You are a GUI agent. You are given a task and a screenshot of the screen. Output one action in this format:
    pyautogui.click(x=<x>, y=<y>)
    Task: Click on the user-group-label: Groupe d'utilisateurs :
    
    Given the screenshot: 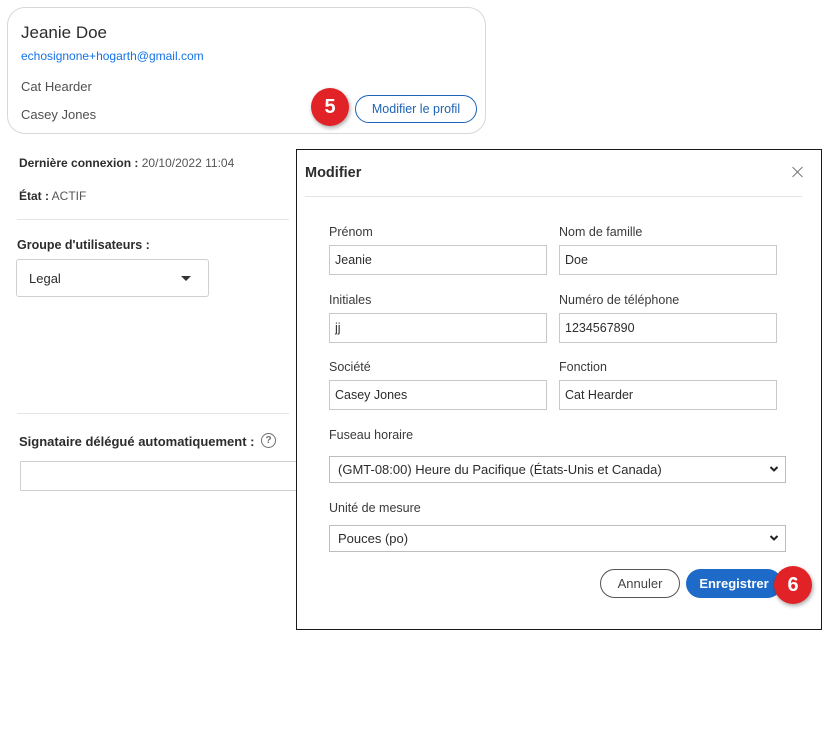 What is the action you would take?
    pyautogui.click(x=83, y=245)
    